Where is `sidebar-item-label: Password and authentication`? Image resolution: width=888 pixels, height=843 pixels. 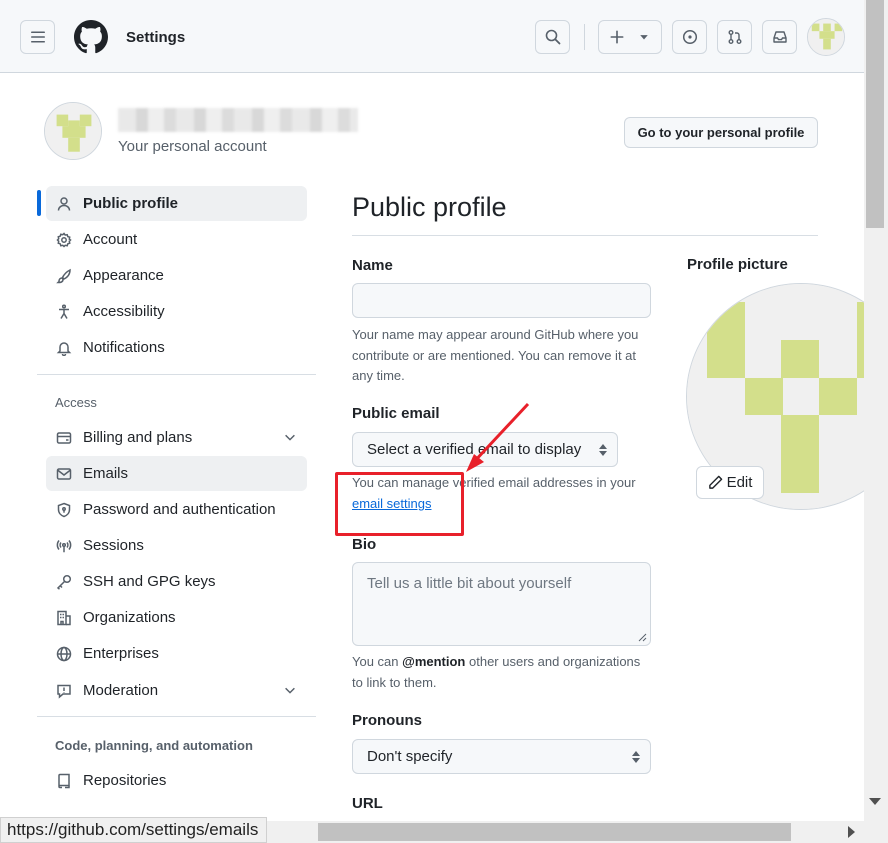 sidebar-item-label: Password and authentication is located at coordinates (179, 509).